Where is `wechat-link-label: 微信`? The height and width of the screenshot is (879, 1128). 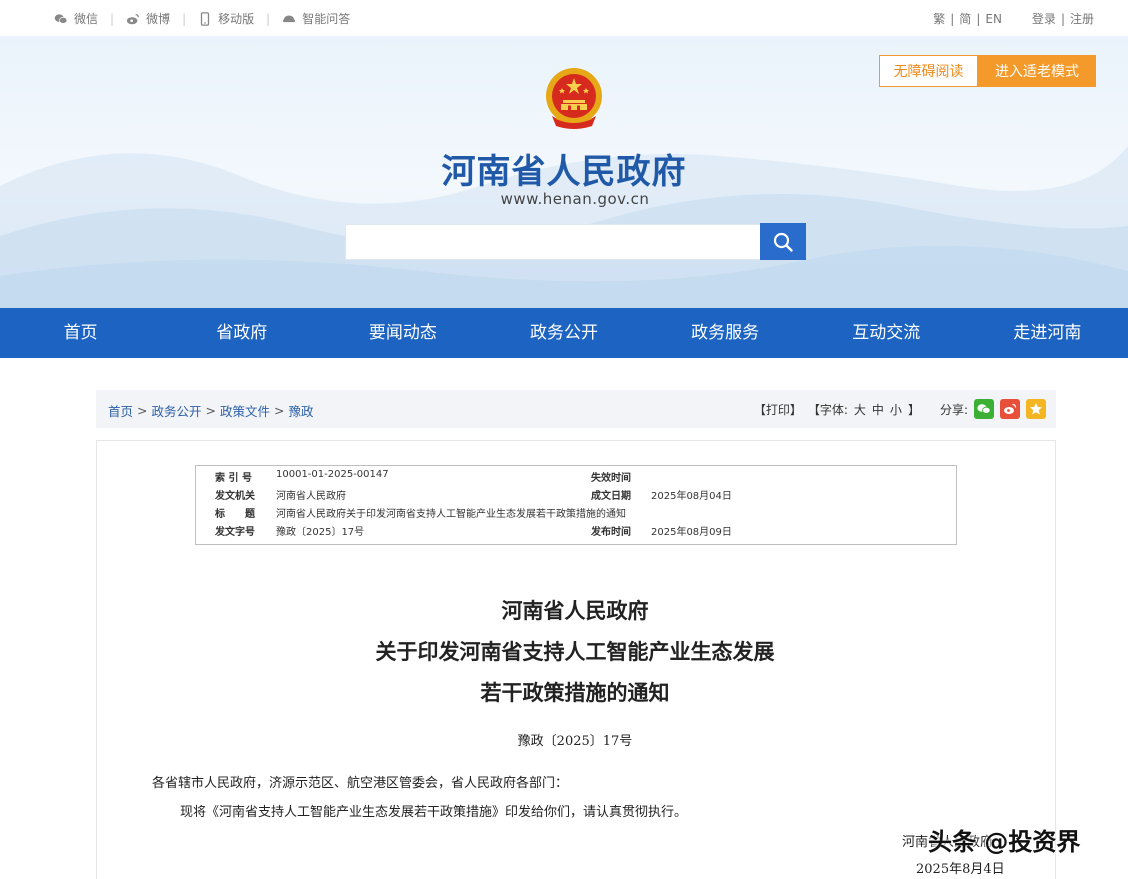 wechat-link-label: 微信 is located at coordinates (86, 19).